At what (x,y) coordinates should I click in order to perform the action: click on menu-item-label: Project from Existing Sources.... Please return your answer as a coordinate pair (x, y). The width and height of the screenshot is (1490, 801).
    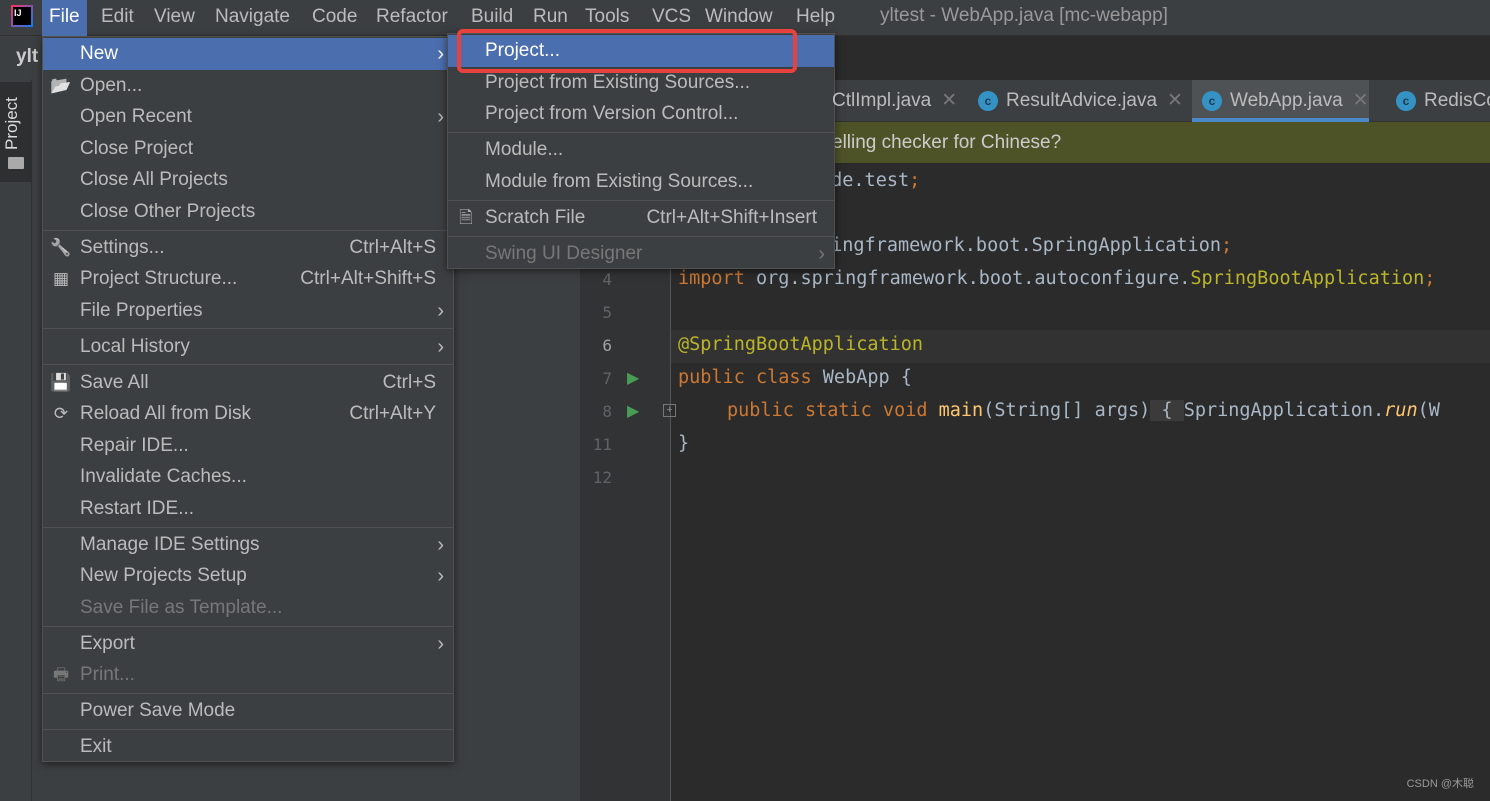
    Looking at the image, I should click on (618, 82).